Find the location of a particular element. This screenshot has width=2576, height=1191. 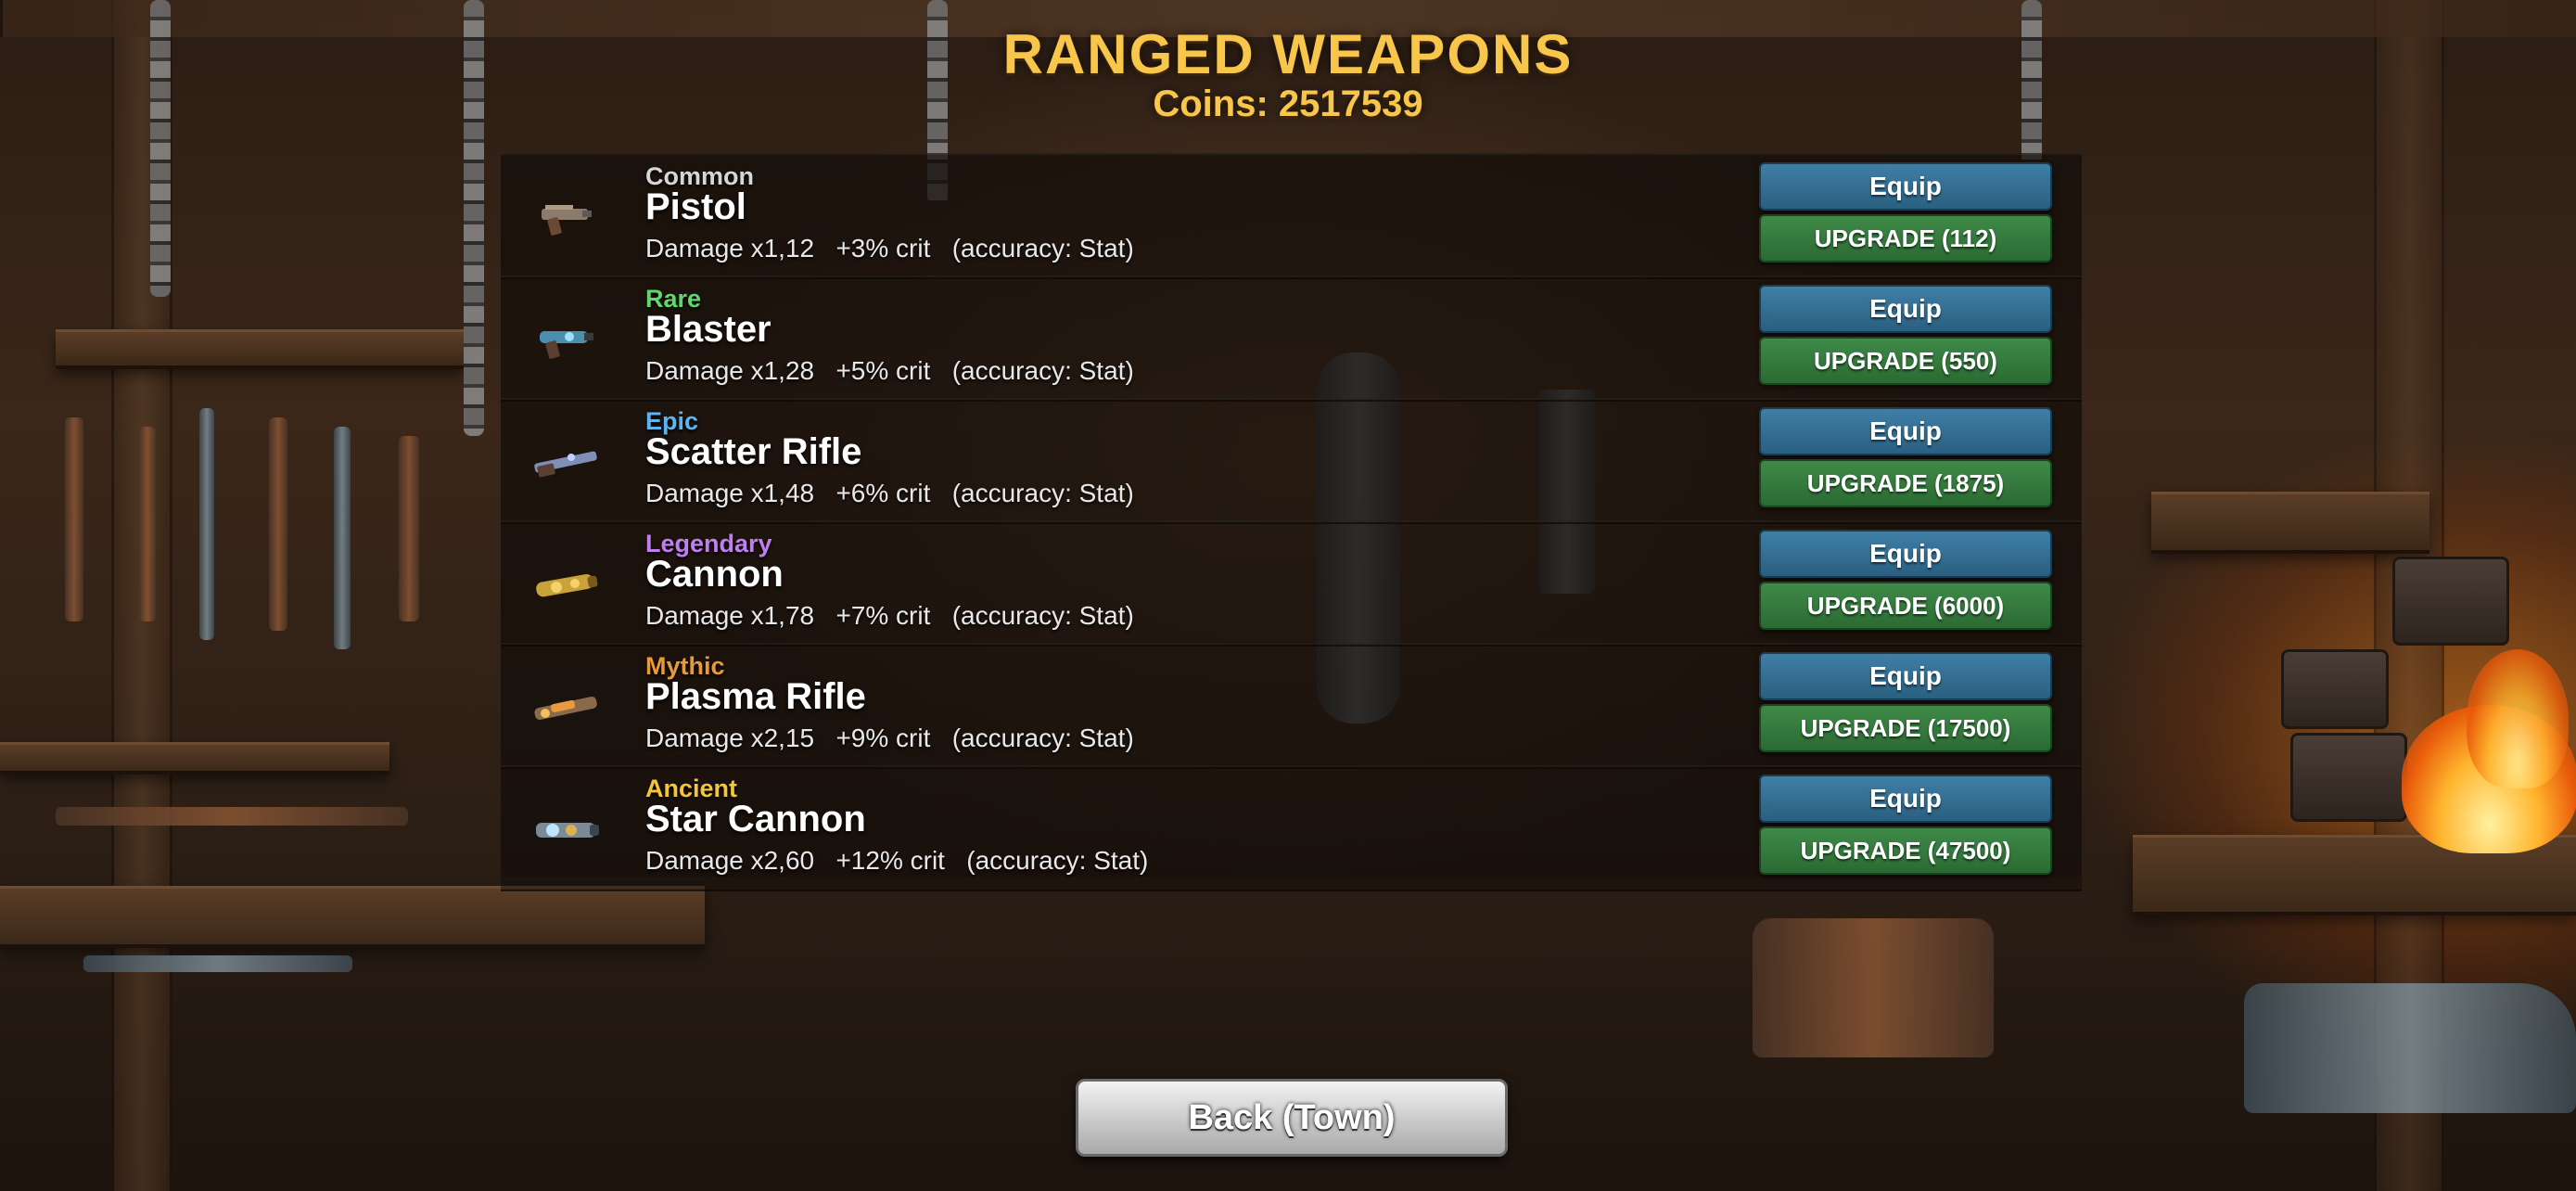

pistol-icon is located at coordinates (567, 220).